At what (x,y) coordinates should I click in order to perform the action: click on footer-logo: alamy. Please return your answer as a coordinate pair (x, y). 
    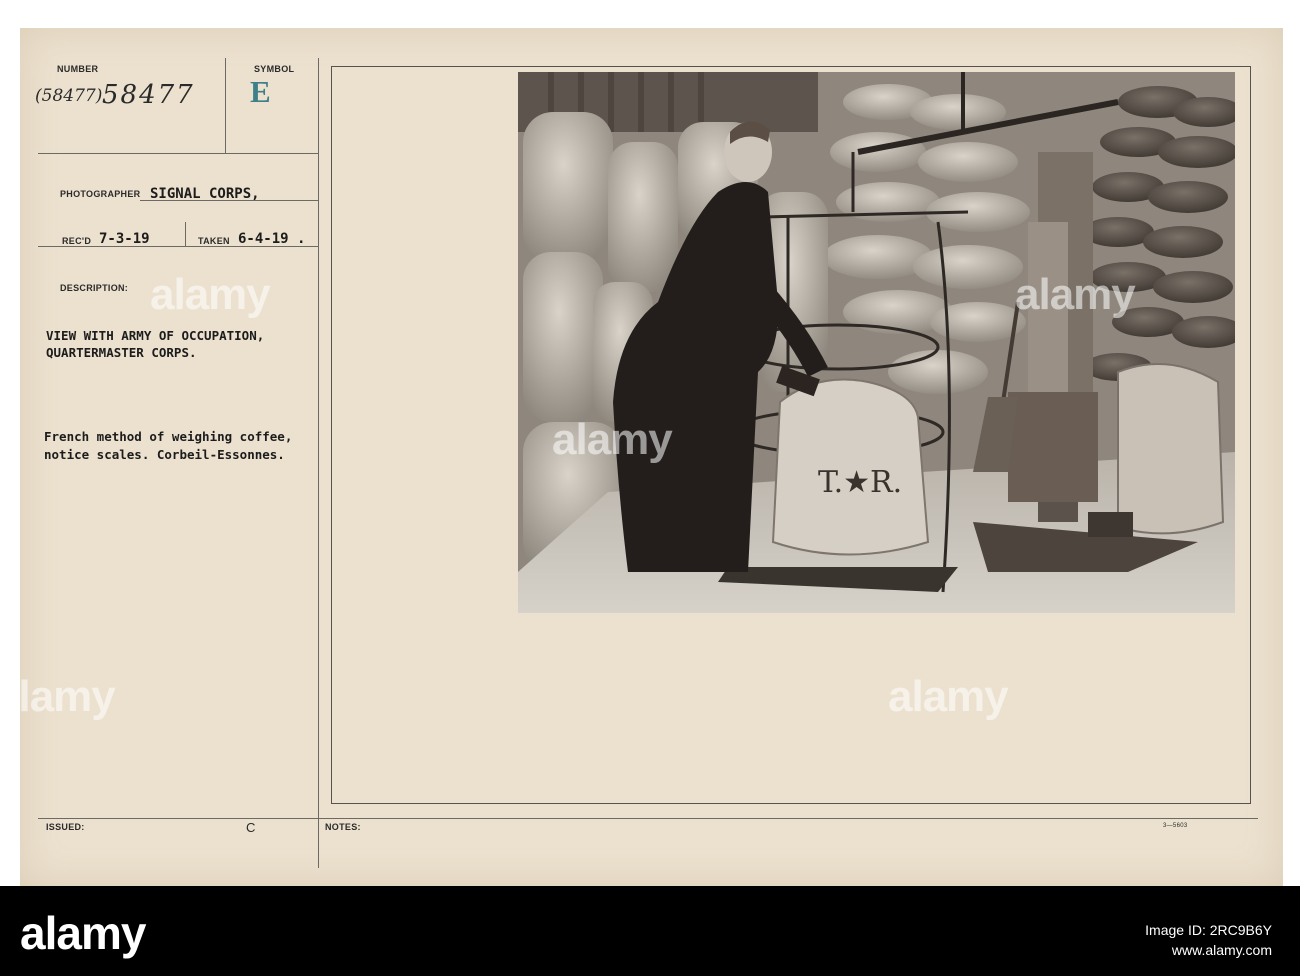
    Looking at the image, I should click on (83, 933).